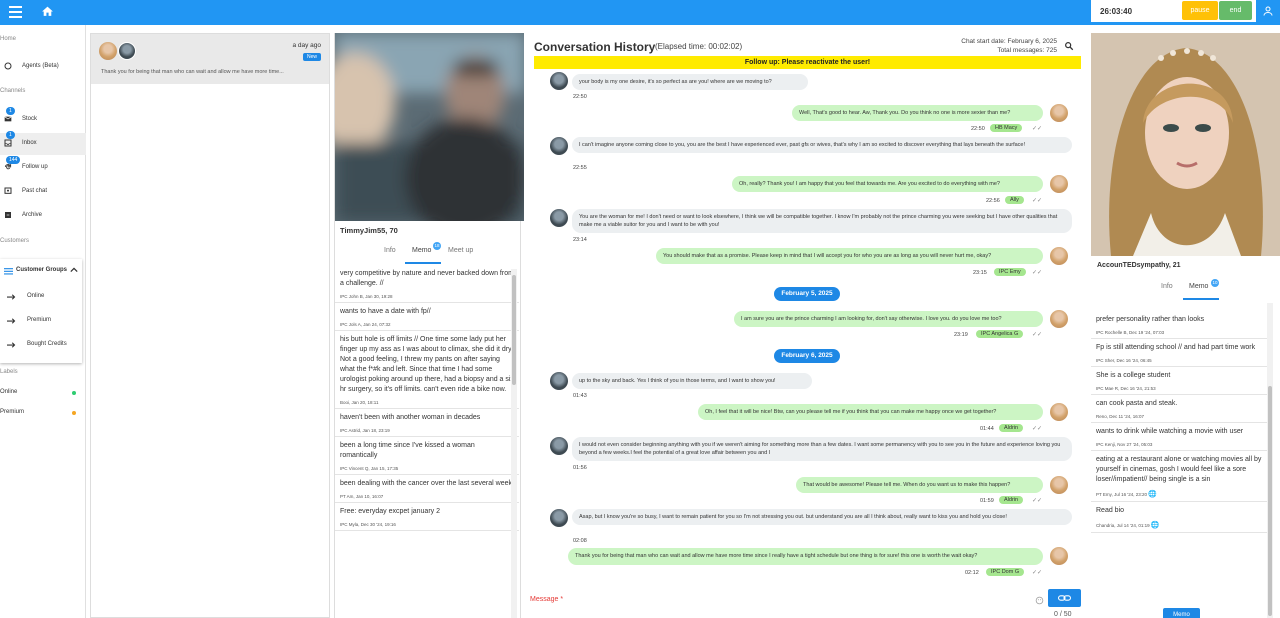 This screenshot has height=618, width=1280. Describe the element at coordinates (699, 46) in the screenshot. I see `elapsed-time: (Elapsed time: 00:02:02)` at that location.